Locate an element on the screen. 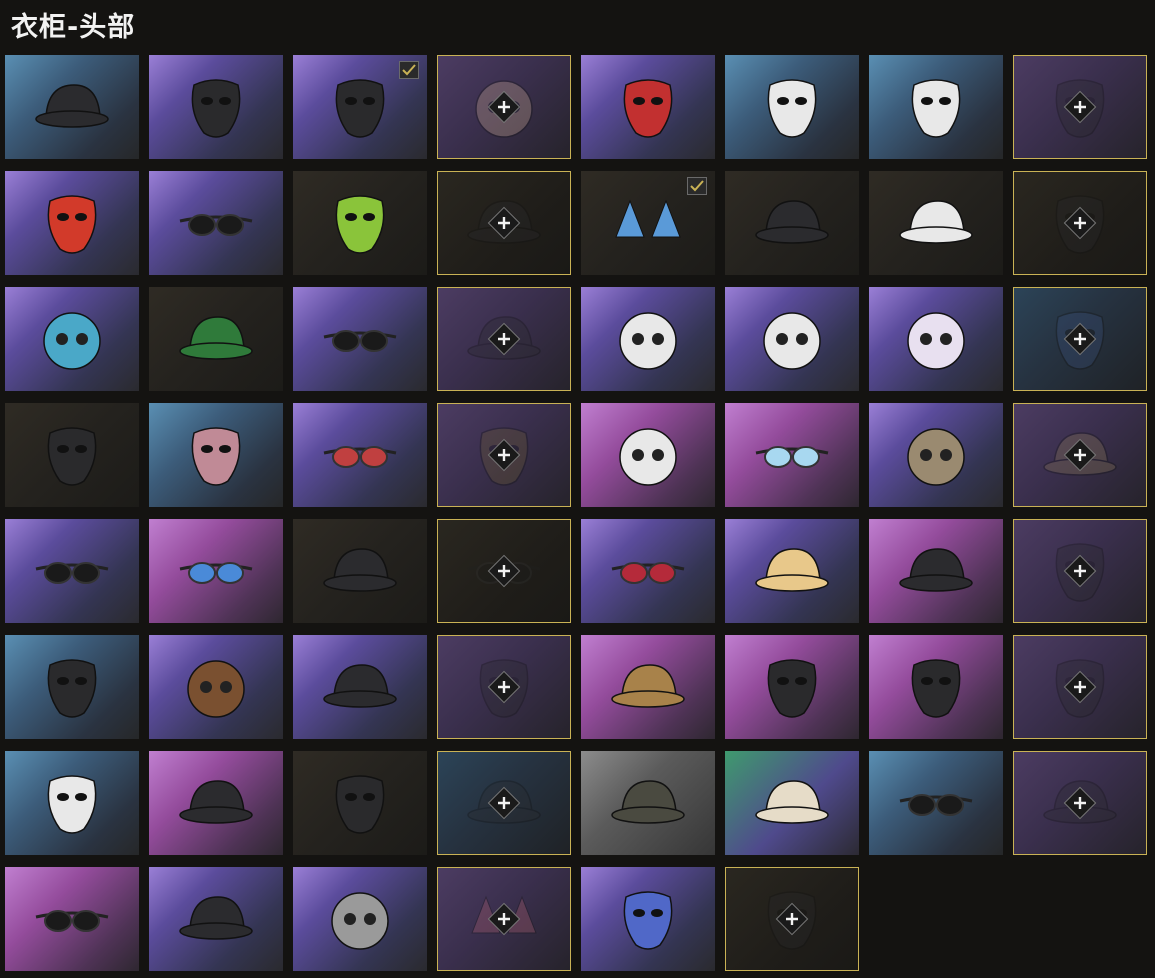 Image resolution: width=1155 pixels, height=978 pixels. face-wrap-icon is located at coordinates (72, 455).